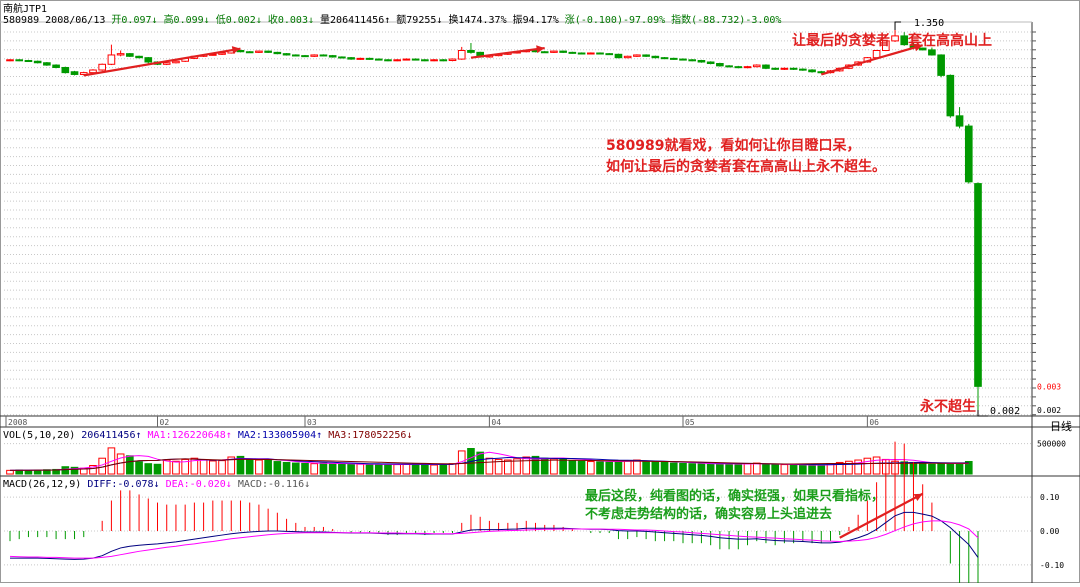  I want to click on volume-value: 206411456↑, so click(111, 435).